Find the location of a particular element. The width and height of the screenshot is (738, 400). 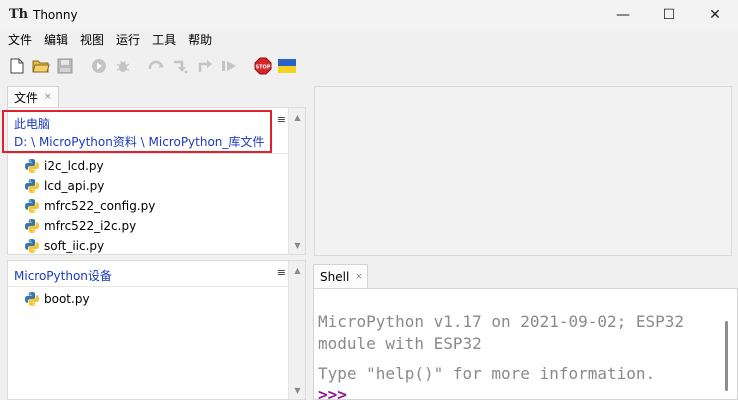

save-file-icon is located at coordinates (65, 66).